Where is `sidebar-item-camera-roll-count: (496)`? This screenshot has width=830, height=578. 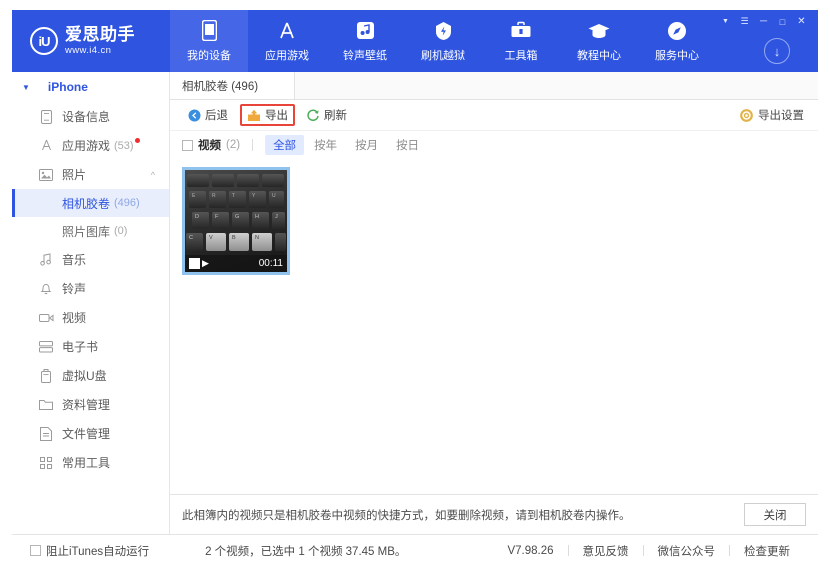
sidebar-item-camera-roll-count: (496) is located at coordinates (127, 203).